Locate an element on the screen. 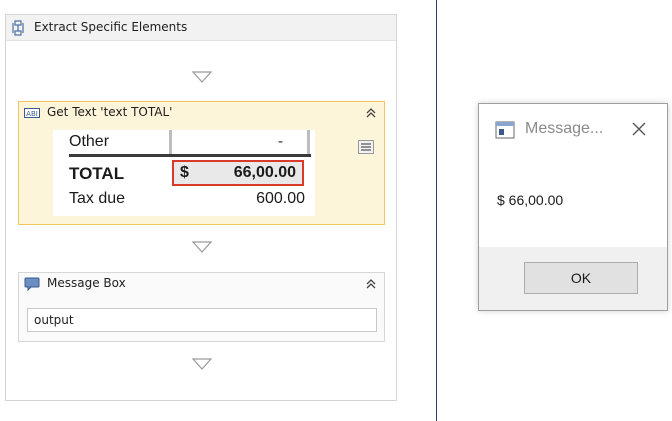  preview-row-tax: Tax due 600.00 is located at coordinates (184, 201).